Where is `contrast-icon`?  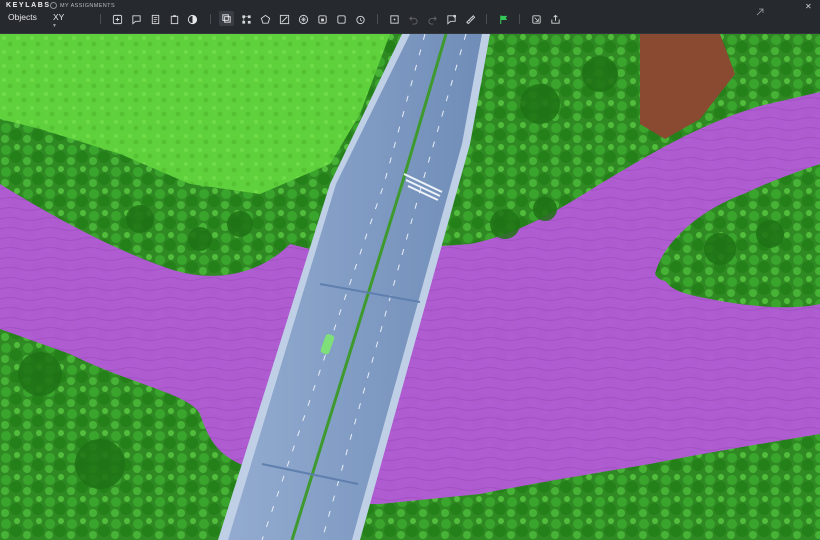 contrast-icon is located at coordinates (192, 19).